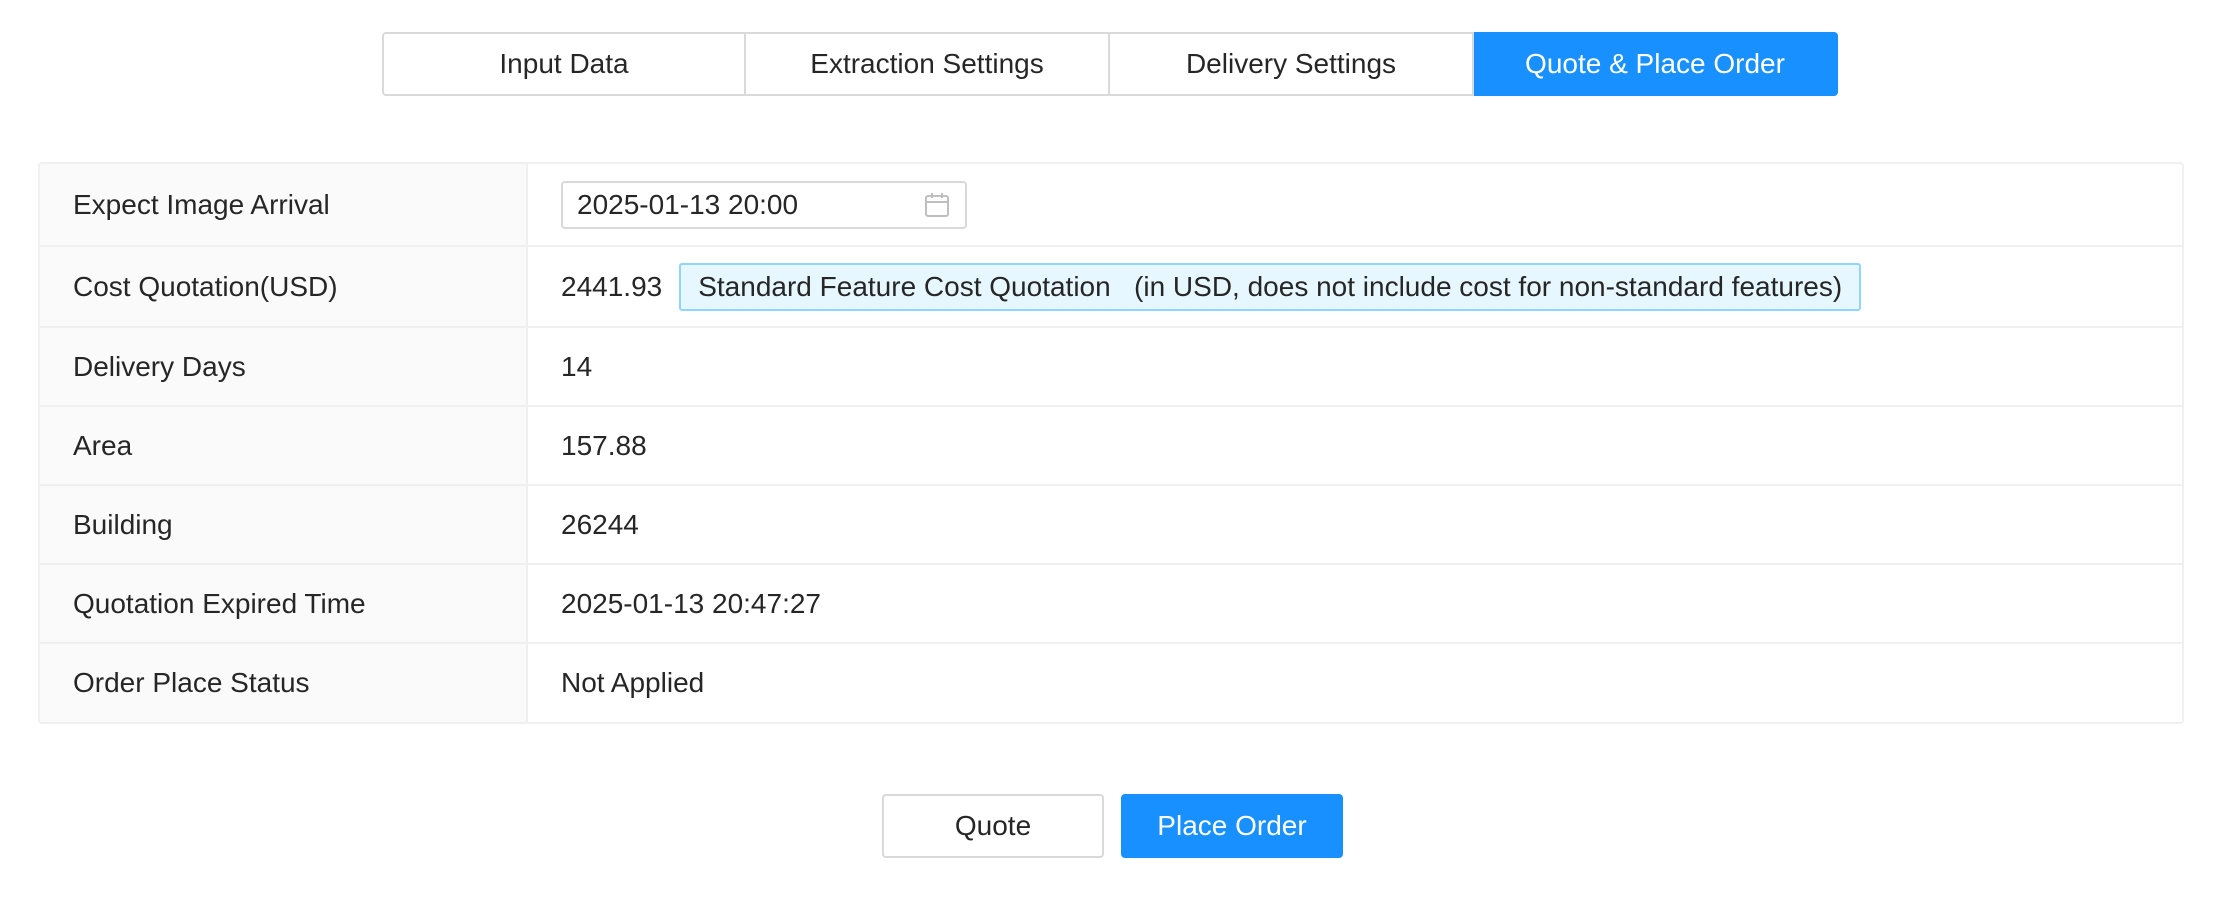 This screenshot has width=2238, height=924. Describe the element at coordinates (691, 603) in the screenshot. I see `quotation-expired-time-value: 2025-01-13 20:47:27` at that location.